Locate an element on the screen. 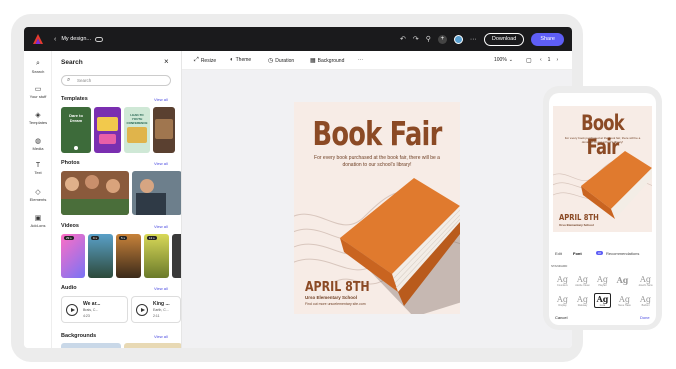 The image size is (676, 369). tab-font: Font is located at coordinates (577, 253).